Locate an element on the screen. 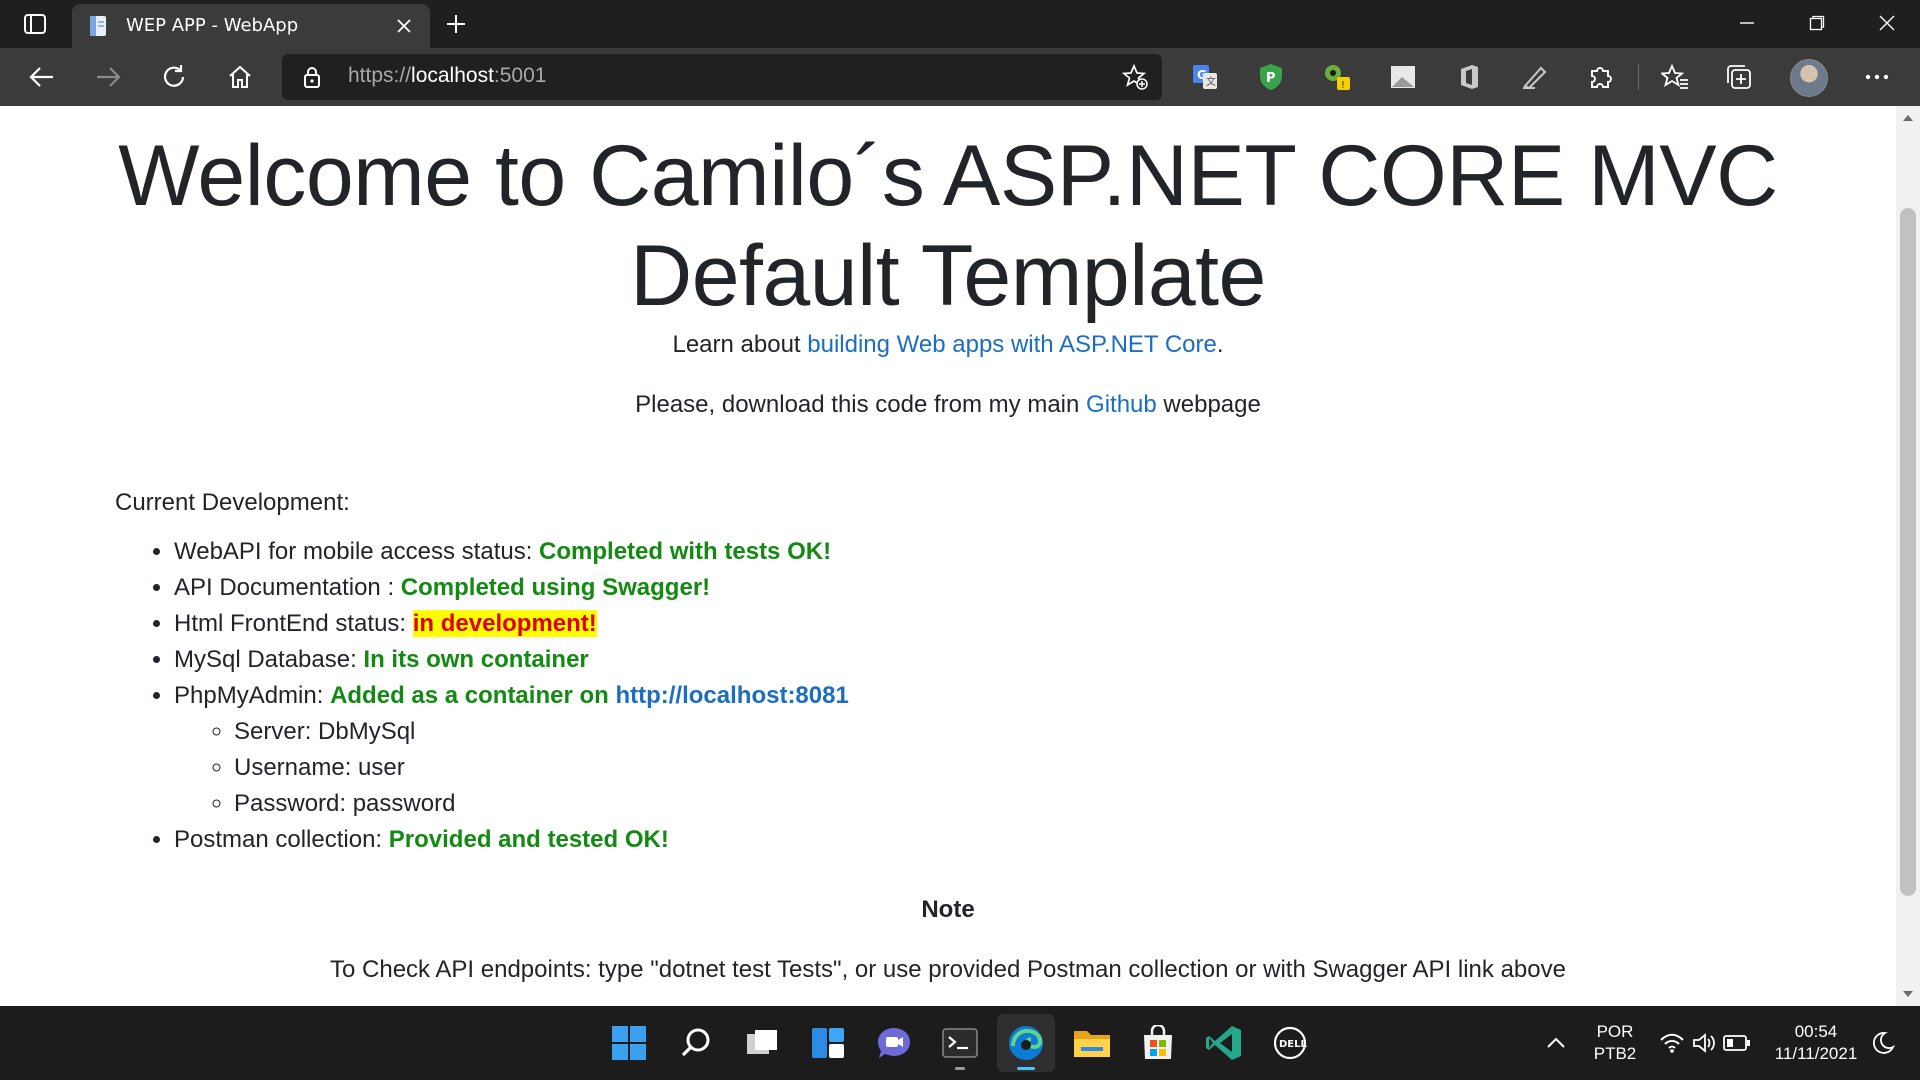 The width and height of the screenshot is (1920, 1080). item-label: PhpMyAdmin: is located at coordinates (252, 695).